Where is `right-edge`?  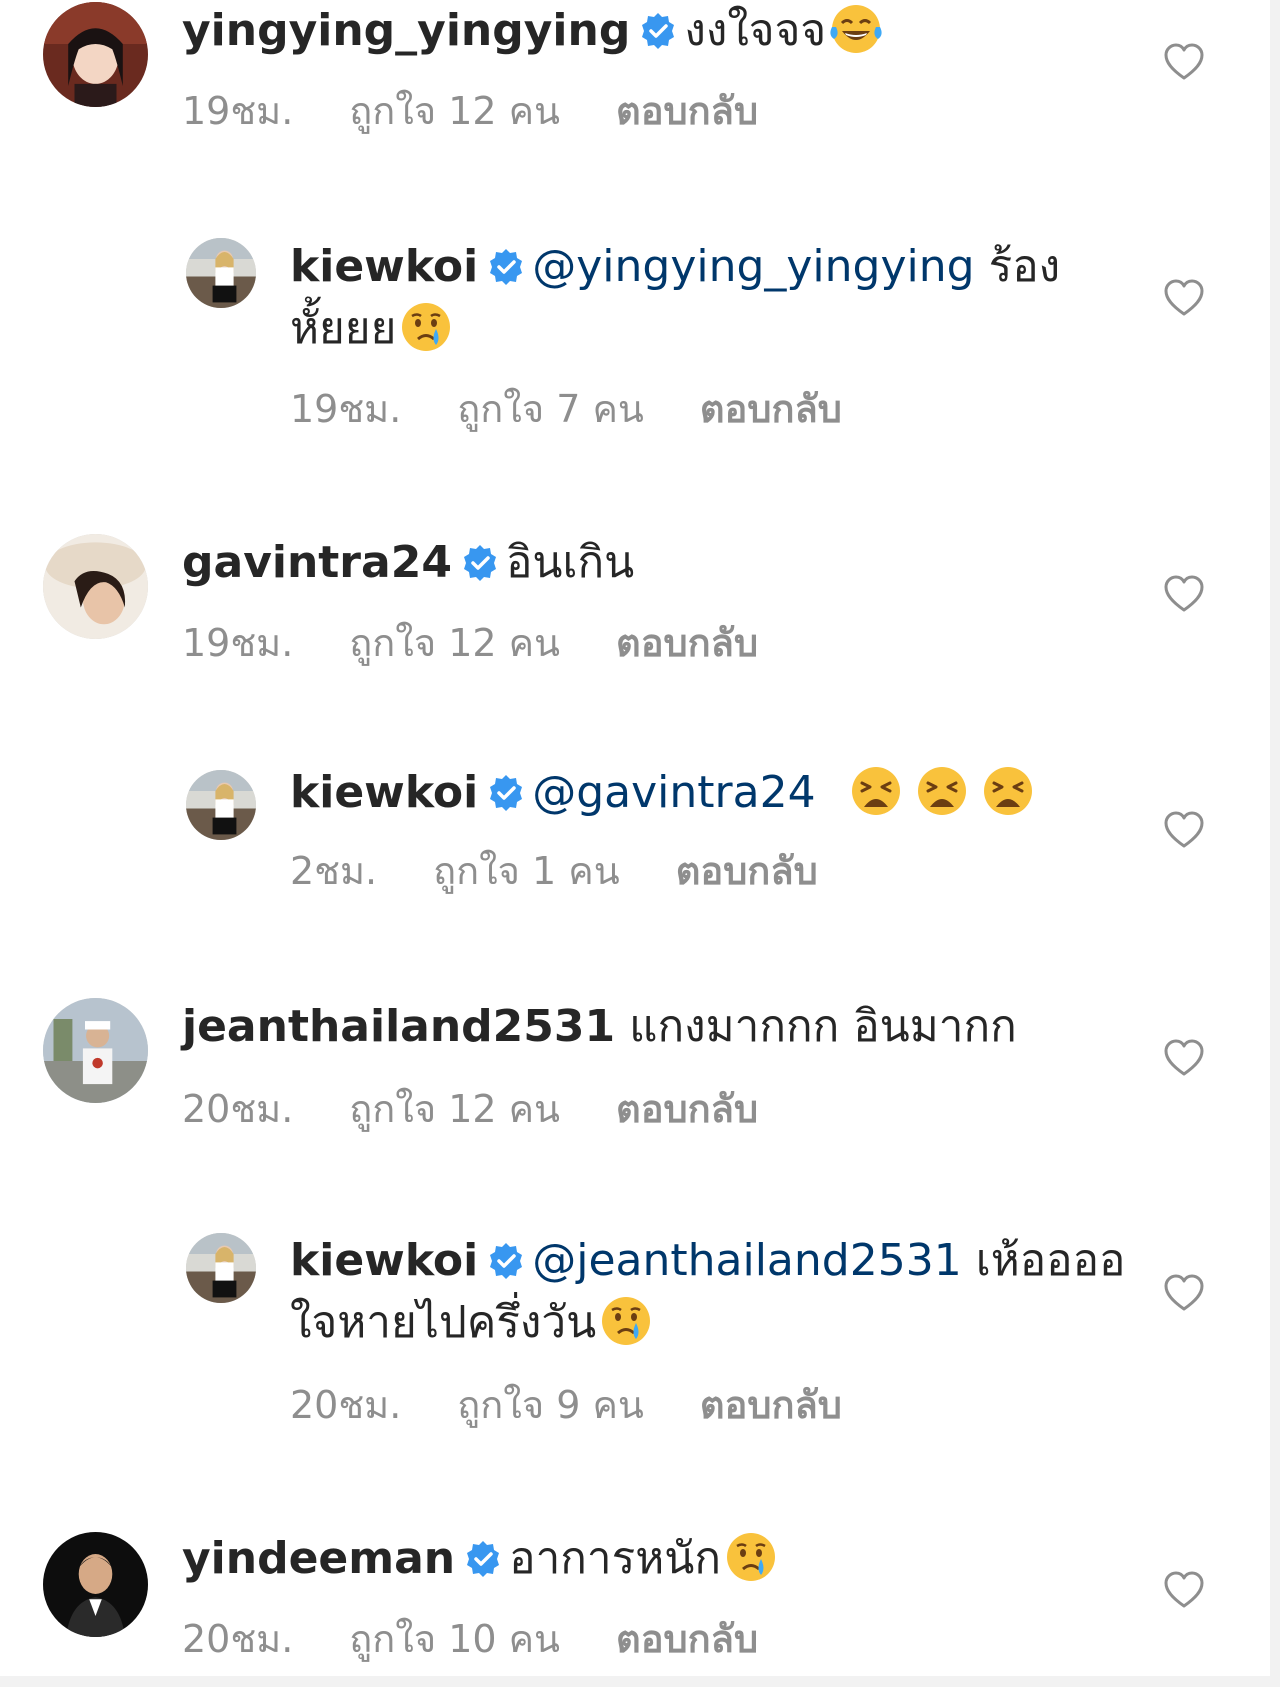 right-edge is located at coordinates (1275, 843).